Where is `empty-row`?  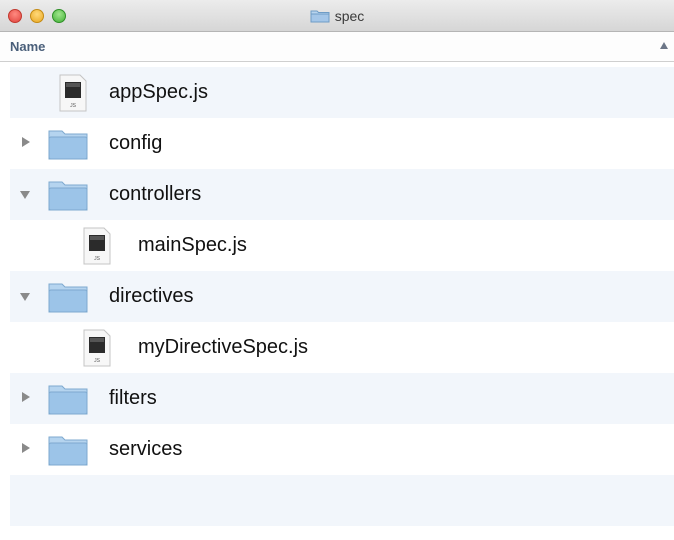
empty-row is located at coordinates (342, 500).